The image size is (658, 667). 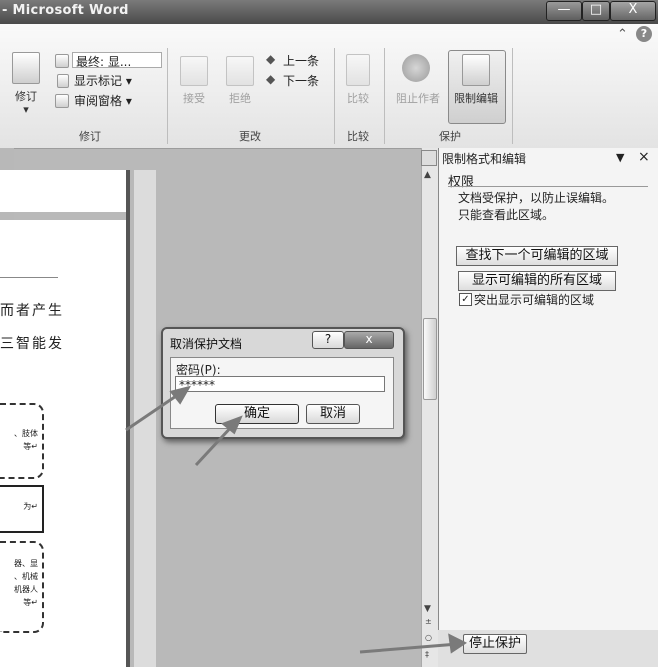 What do you see at coordinates (154, 411) in the screenshot?
I see `arrow-to-password` at bounding box center [154, 411].